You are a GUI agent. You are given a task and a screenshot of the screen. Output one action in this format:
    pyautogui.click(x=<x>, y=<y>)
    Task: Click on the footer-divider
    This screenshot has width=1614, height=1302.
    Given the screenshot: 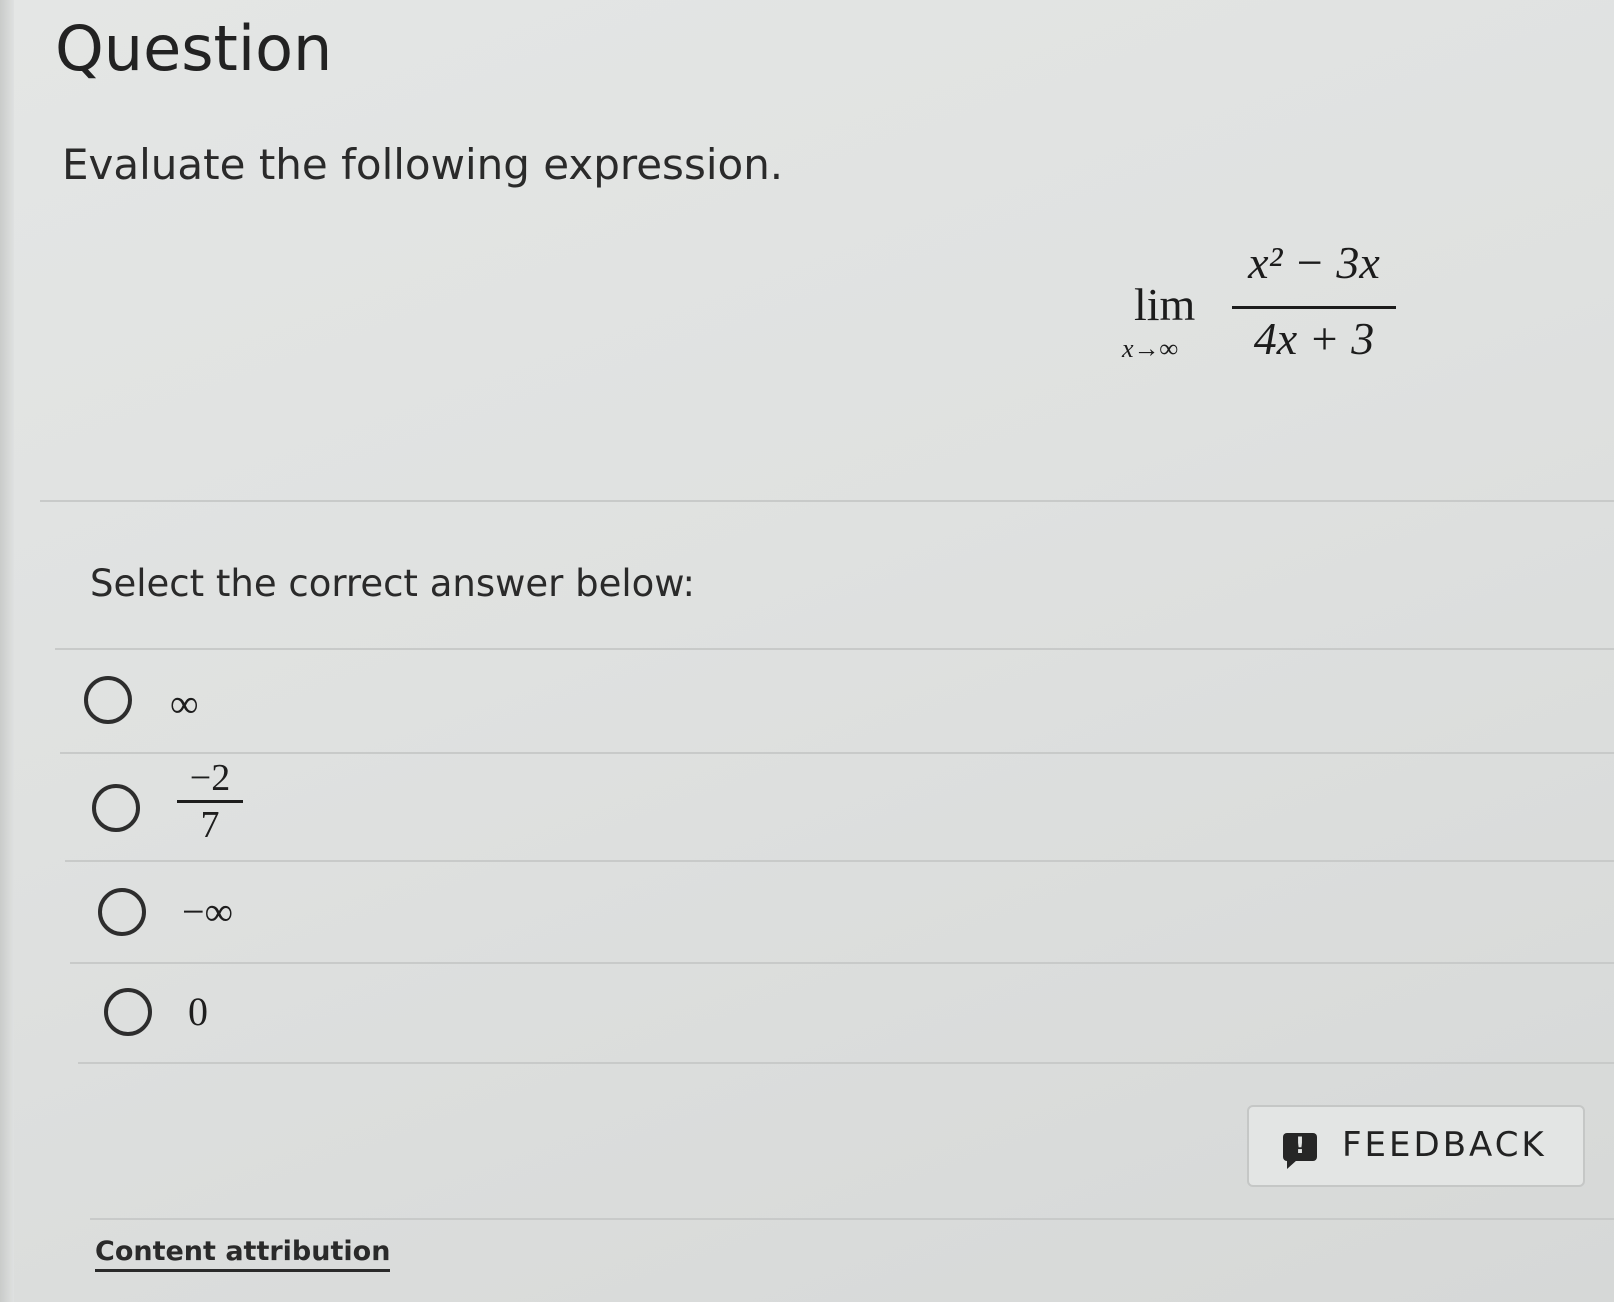 What is the action you would take?
    pyautogui.click(x=852, y=1219)
    